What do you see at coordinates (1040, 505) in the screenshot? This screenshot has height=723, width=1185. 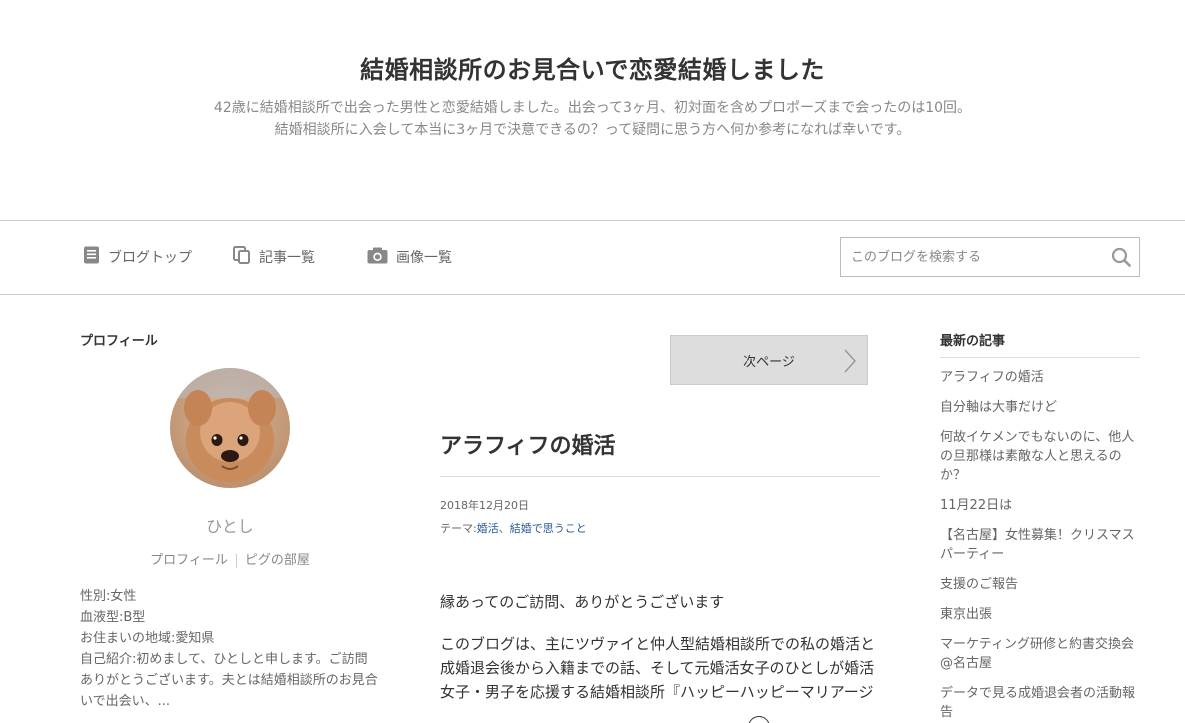 I see `recent-post-item: 11月22日は` at bounding box center [1040, 505].